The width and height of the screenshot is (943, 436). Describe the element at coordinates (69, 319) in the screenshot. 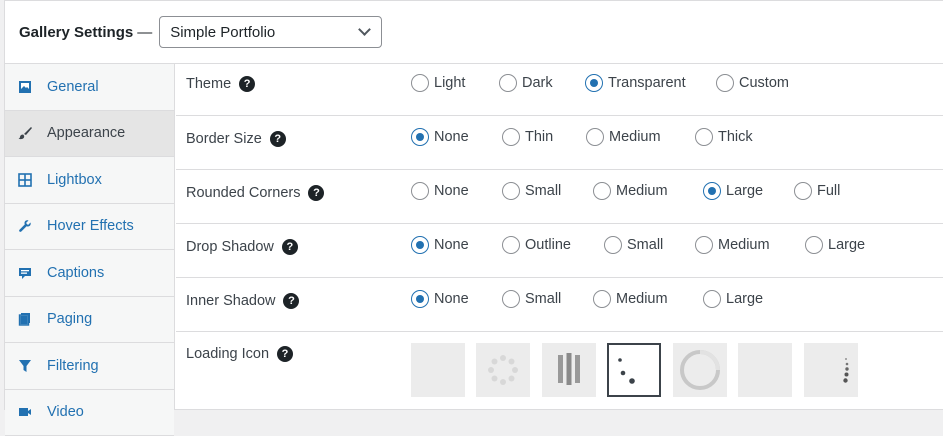

I see `sidebar-item-label: Paging` at that location.